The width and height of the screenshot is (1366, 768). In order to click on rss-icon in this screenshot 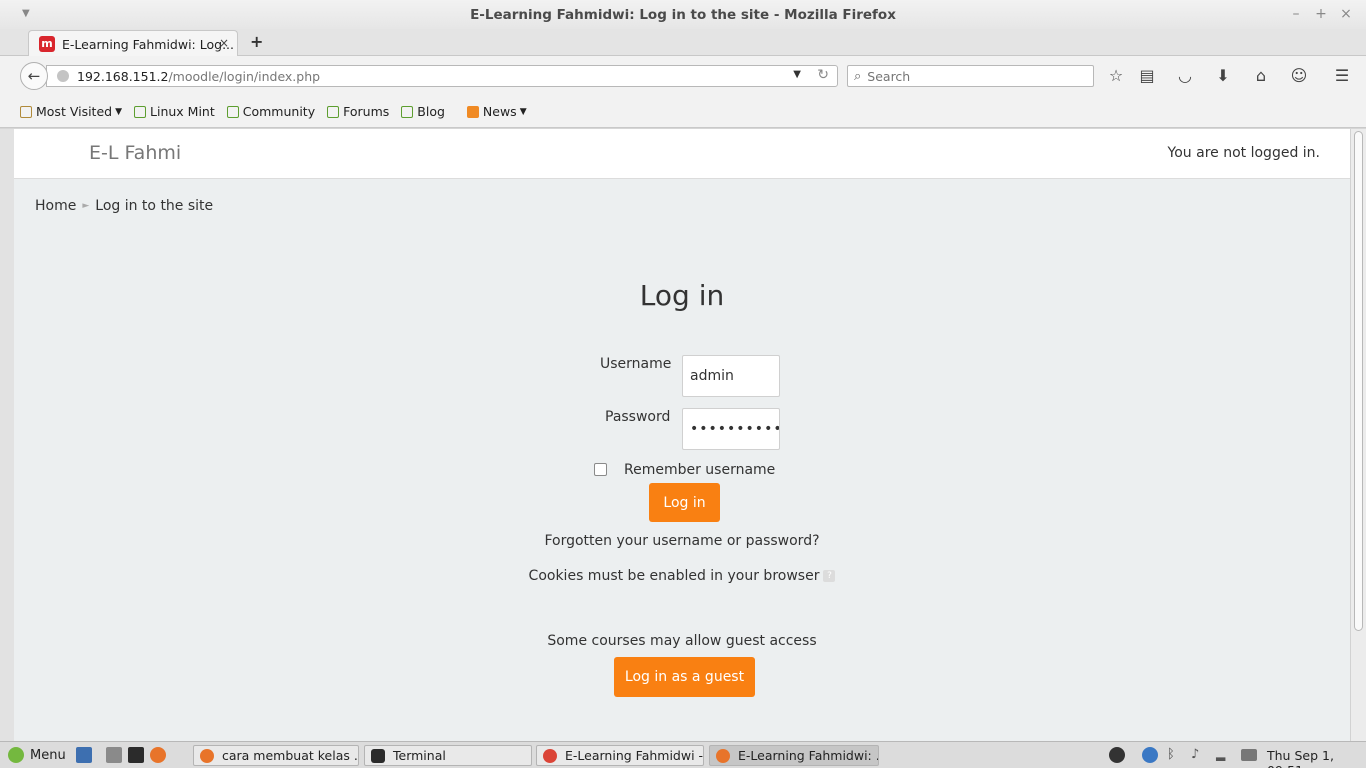, I will do `click(472, 111)`.